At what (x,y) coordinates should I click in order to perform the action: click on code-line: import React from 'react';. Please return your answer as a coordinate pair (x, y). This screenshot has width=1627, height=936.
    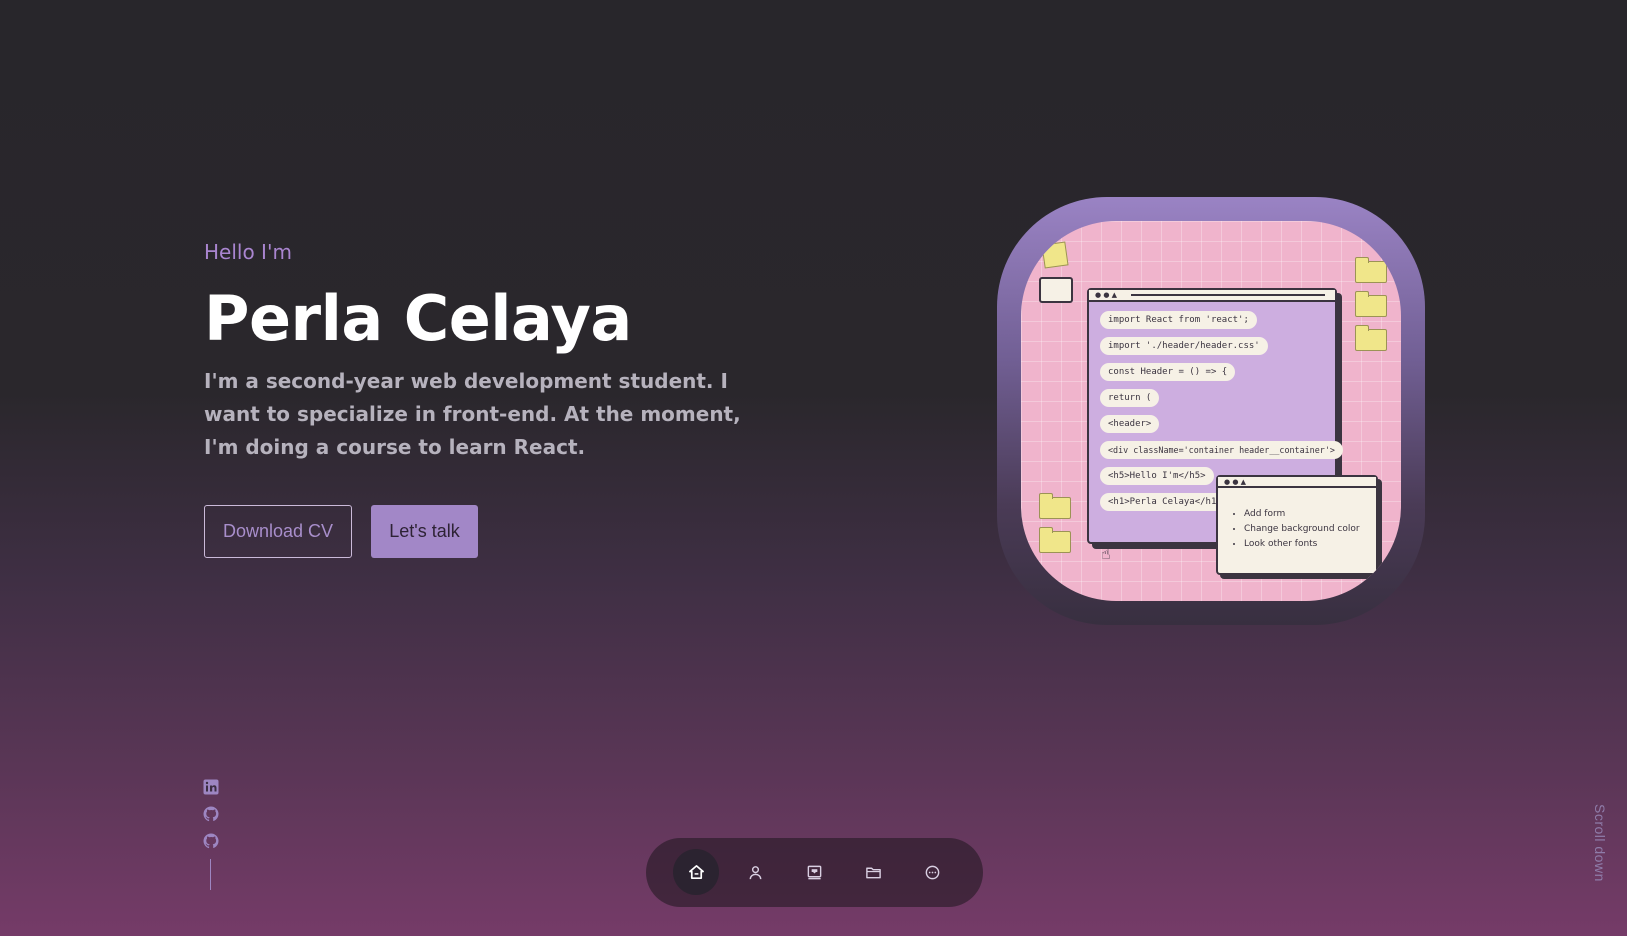
    Looking at the image, I should click on (1178, 320).